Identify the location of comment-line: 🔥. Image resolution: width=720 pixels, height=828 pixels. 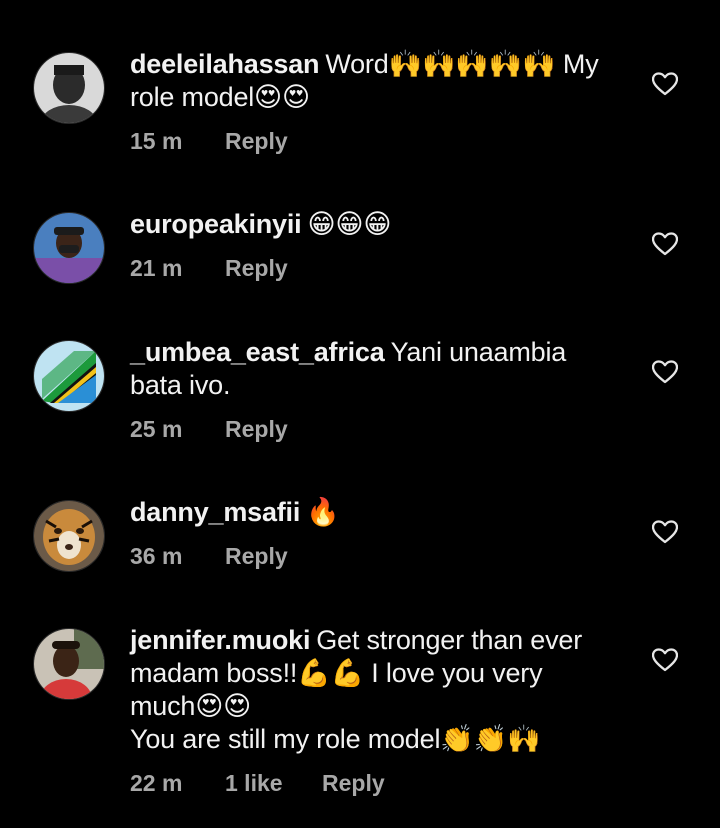
(323, 512).